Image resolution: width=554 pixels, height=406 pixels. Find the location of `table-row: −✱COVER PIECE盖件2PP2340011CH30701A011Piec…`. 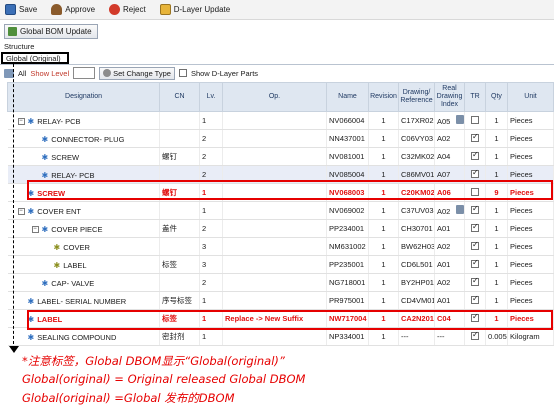

table-row: −✱COVER PIECE盖件2PP2340011CH30701A011Piec… is located at coordinates (280, 228).